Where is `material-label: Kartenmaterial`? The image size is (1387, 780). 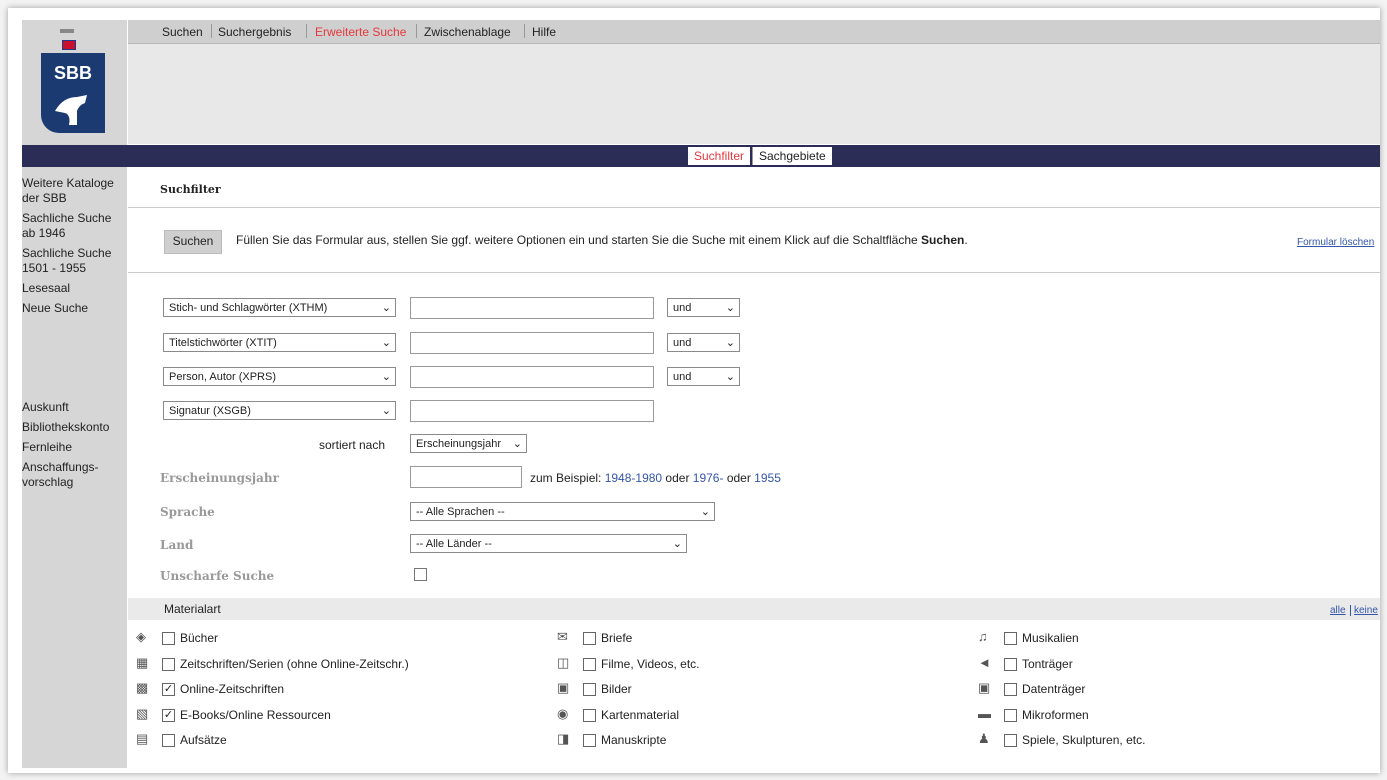 material-label: Kartenmaterial is located at coordinates (640, 714).